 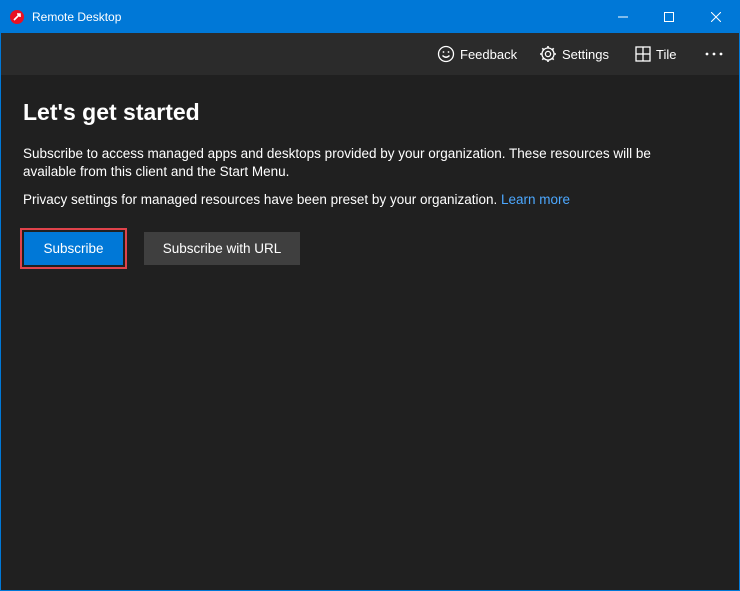 I want to click on tile-icon, so click(x=643, y=54).